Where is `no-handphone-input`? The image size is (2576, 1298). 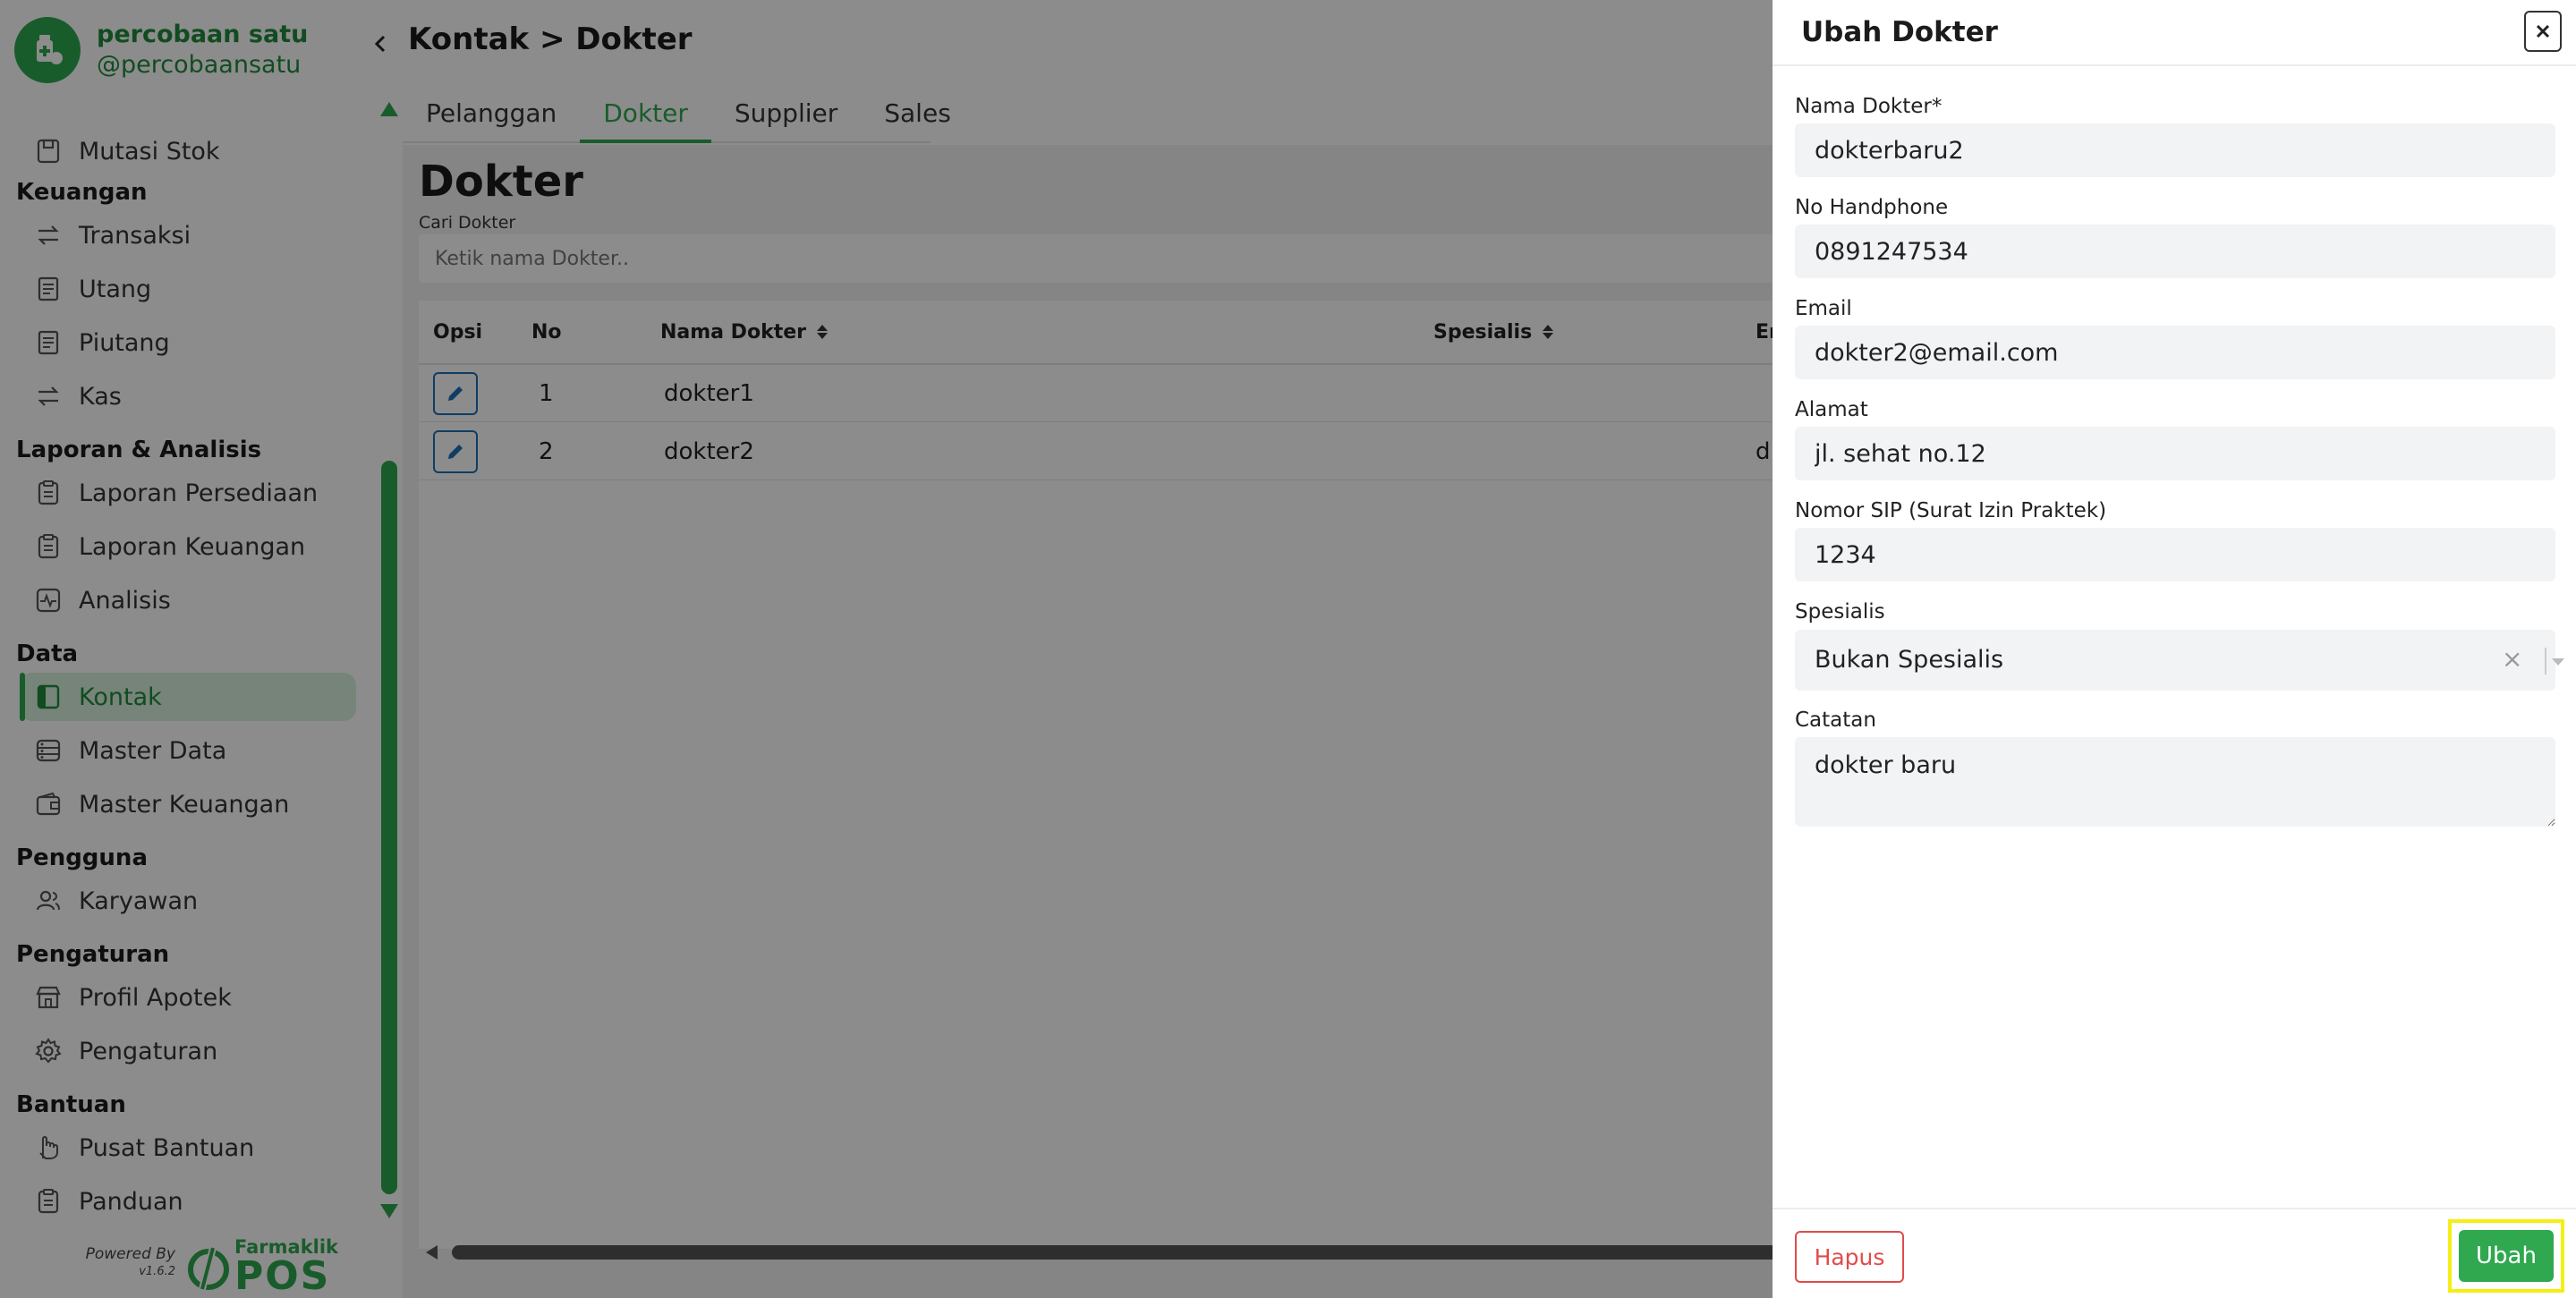 no-handphone-input is located at coordinates (2175, 252).